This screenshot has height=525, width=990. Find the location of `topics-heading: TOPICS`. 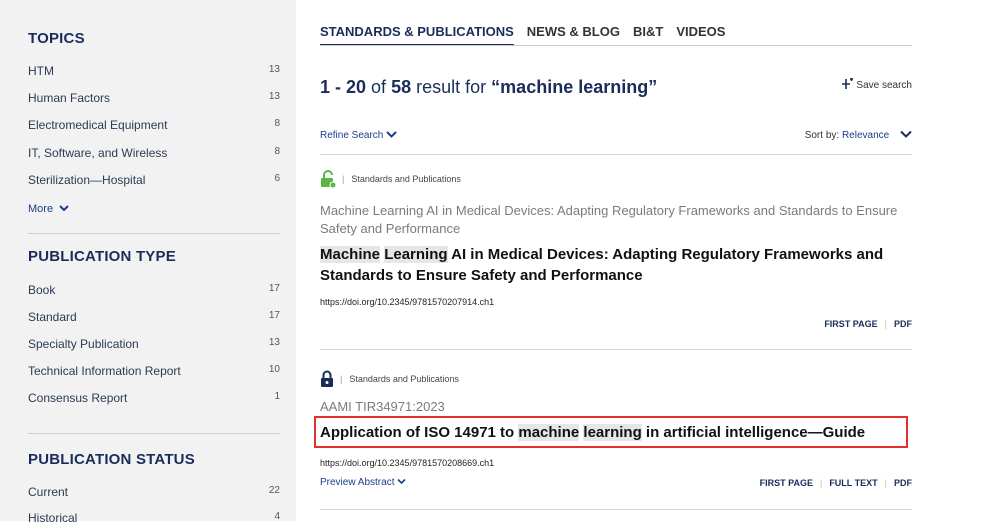

topics-heading: TOPICS is located at coordinates (56, 38).